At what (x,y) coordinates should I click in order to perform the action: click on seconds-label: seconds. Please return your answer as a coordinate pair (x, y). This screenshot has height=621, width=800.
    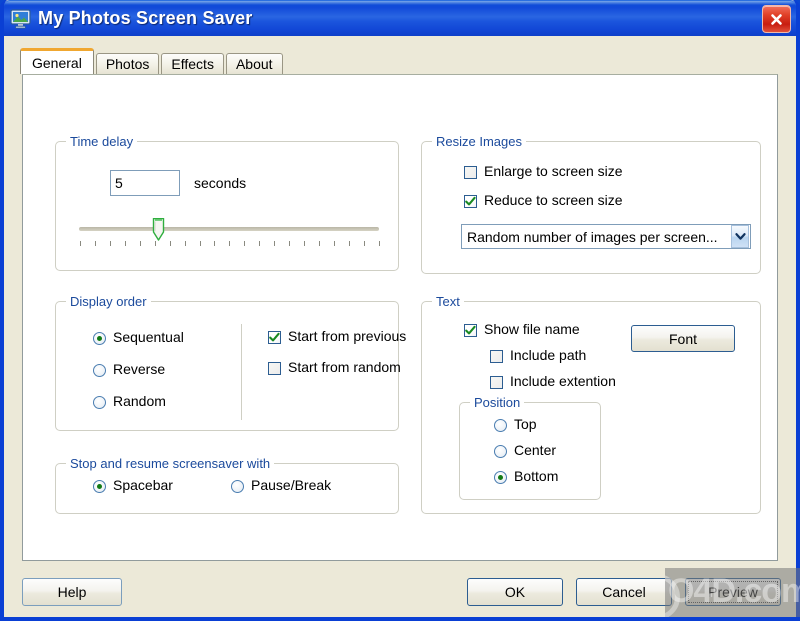
    Looking at the image, I should click on (220, 183).